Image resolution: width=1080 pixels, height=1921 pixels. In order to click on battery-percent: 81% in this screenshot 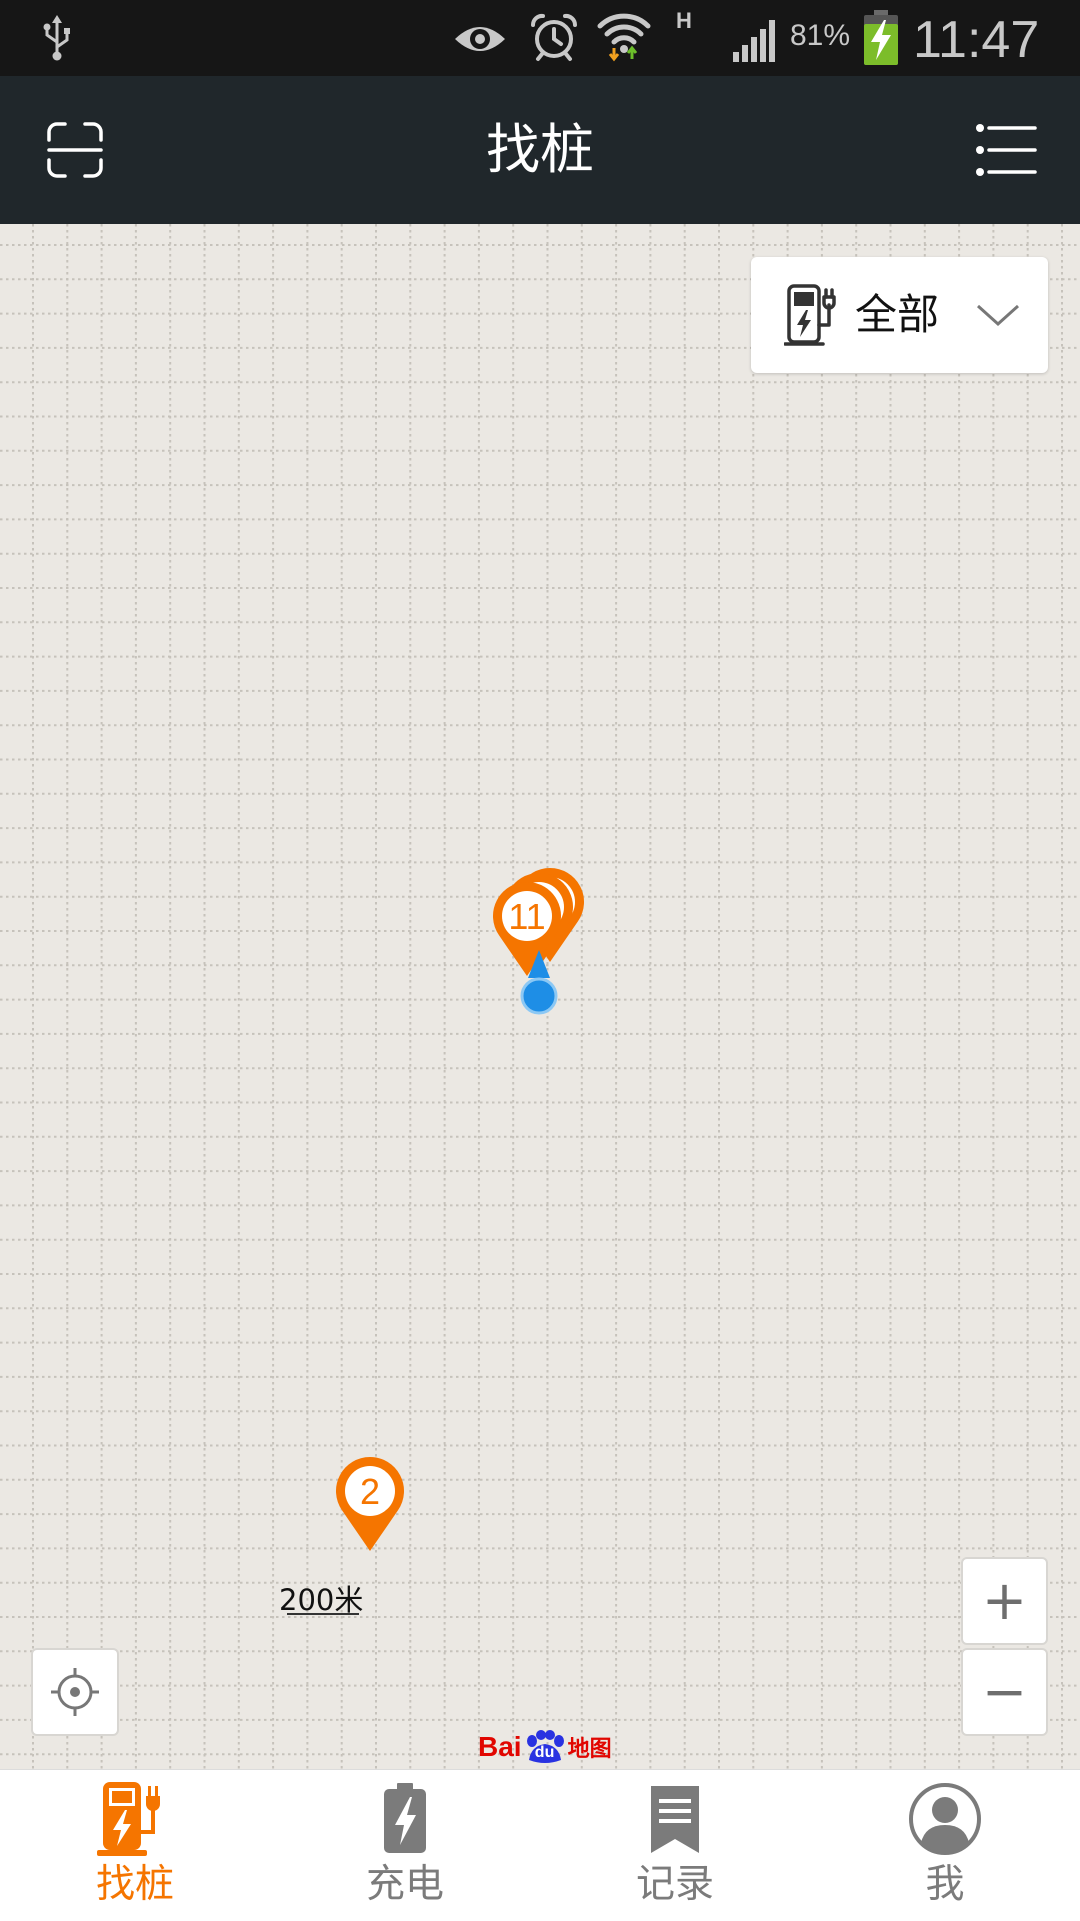, I will do `click(820, 35)`.